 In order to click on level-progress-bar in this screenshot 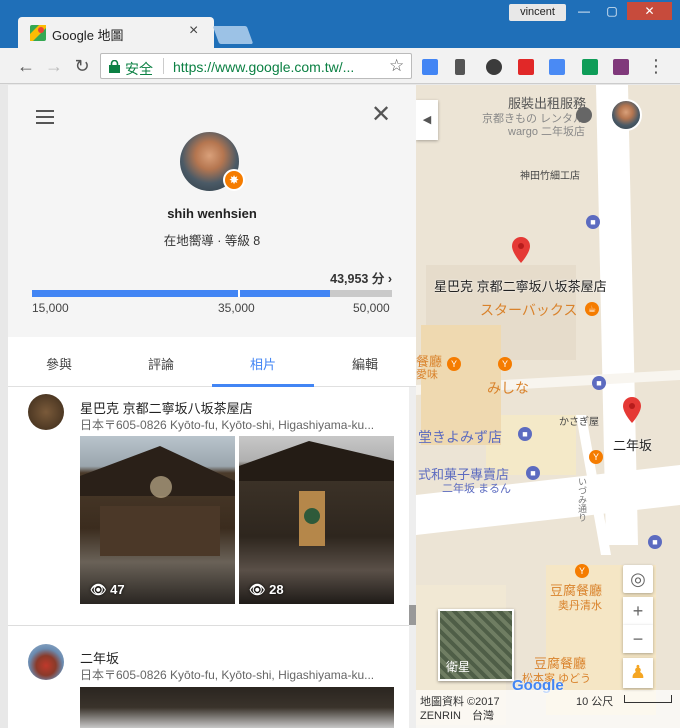, I will do `click(212, 293)`.